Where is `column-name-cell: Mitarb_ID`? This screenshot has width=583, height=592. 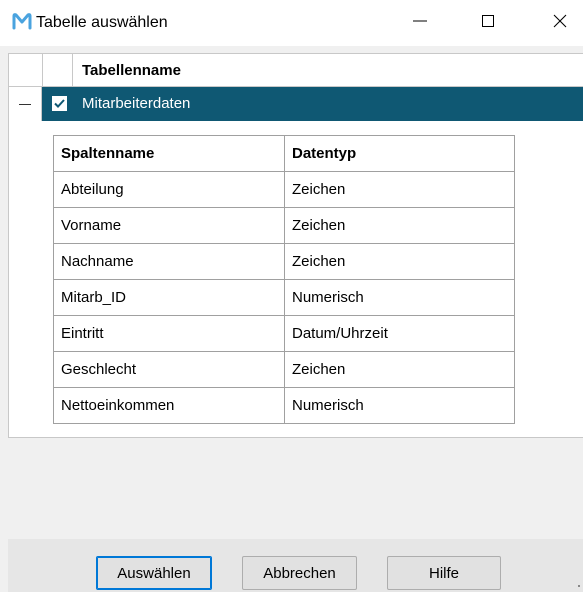
column-name-cell: Mitarb_ID is located at coordinates (169, 297).